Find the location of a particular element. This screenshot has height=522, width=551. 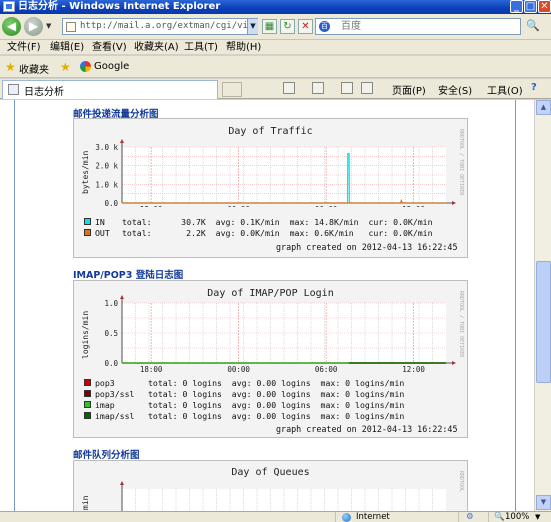

help-icon: ? is located at coordinates (534, 87).